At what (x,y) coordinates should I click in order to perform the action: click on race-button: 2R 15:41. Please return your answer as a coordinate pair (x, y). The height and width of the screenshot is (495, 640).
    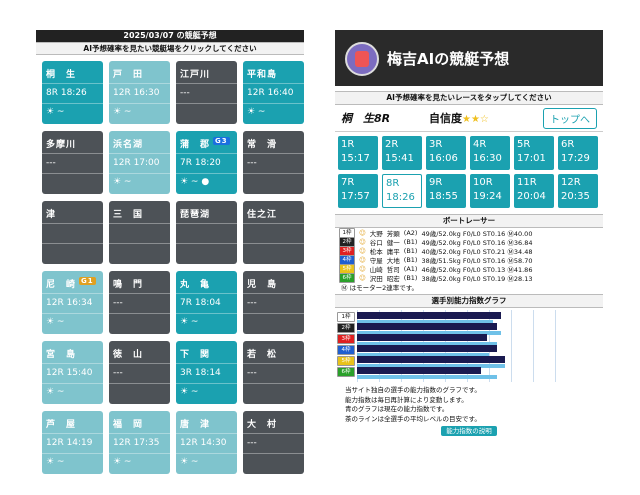
    Looking at the image, I should click on (402, 153).